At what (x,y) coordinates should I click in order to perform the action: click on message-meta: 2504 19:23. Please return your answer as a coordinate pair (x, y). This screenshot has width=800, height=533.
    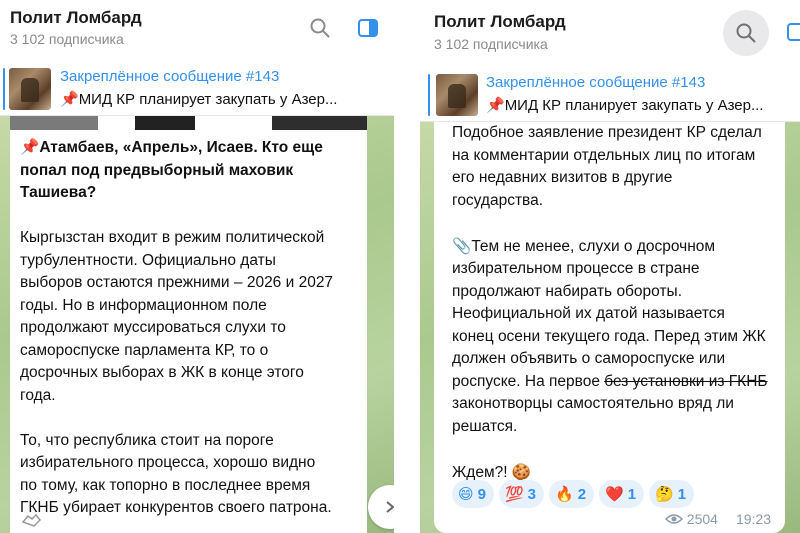
    Looking at the image, I should click on (717, 519).